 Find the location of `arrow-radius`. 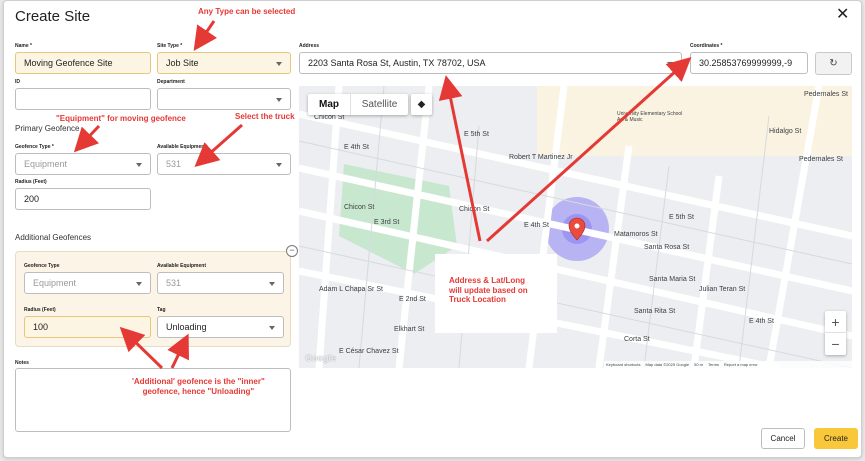

arrow-radius is located at coordinates (141, 348).